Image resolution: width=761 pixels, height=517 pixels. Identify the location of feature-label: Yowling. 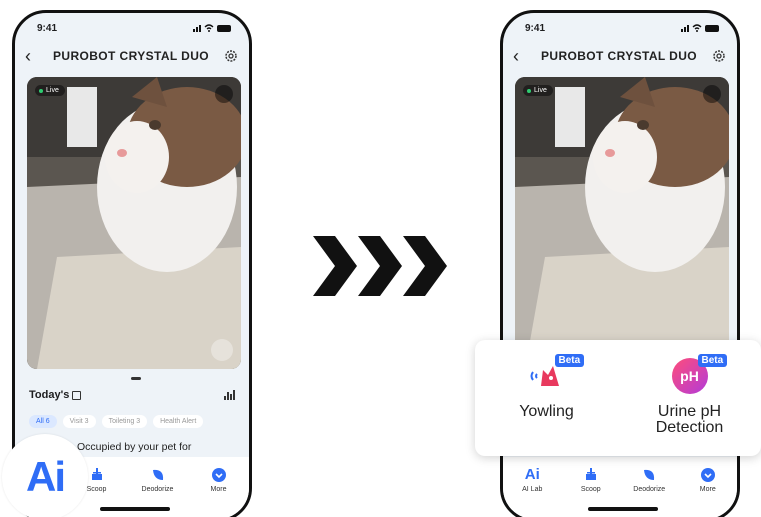
(546, 411).